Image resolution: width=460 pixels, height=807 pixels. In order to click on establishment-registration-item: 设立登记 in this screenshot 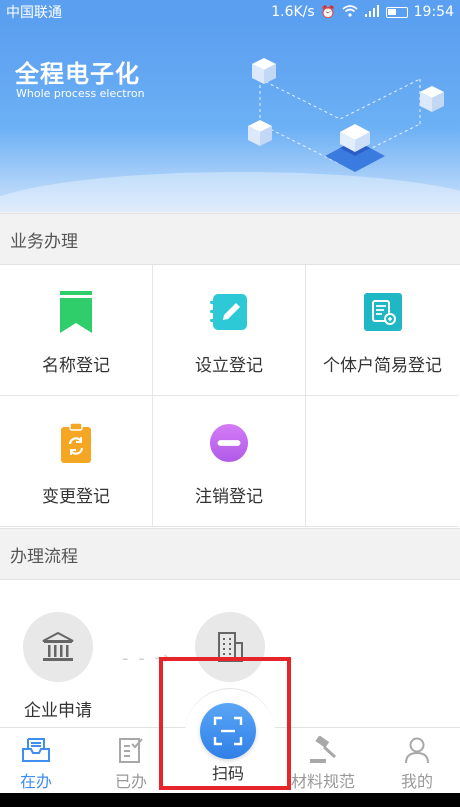, I will do `click(229, 330)`.